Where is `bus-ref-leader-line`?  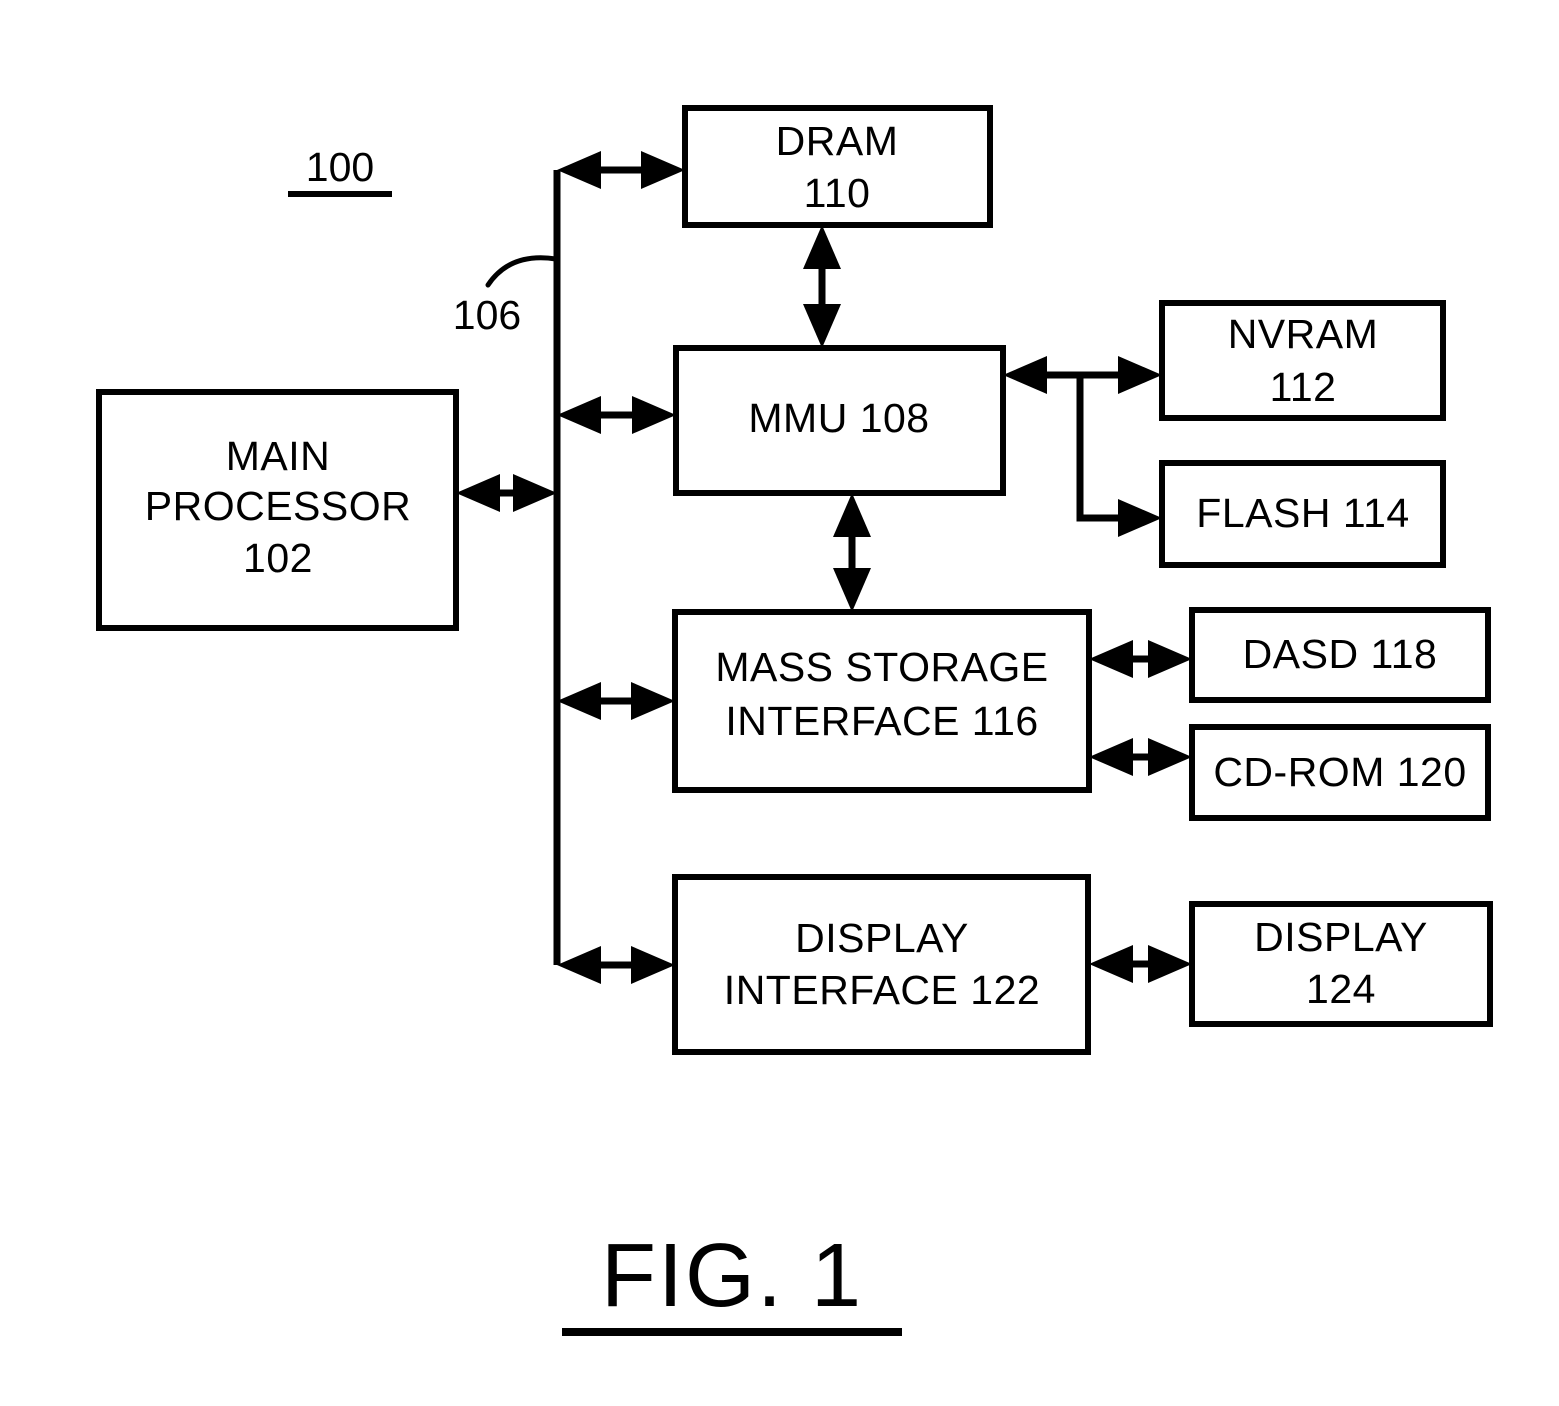
bus-ref-leader-line is located at coordinates (522, 271).